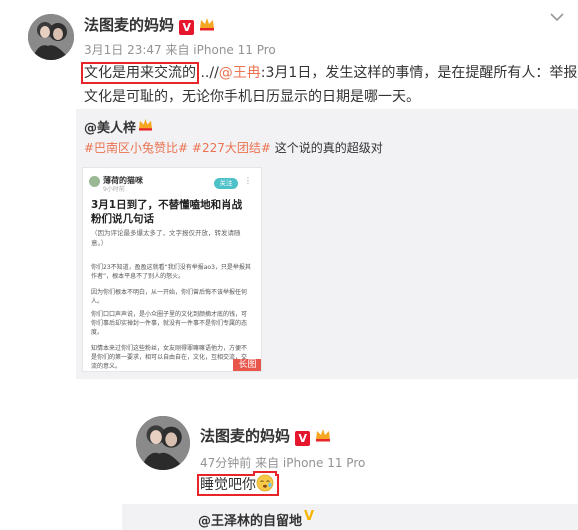 This screenshot has width=578, height=530. What do you see at coordinates (350, 517) in the screenshot?
I see `post2-repost-box: @王泽林的自留地 V` at bounding box center [350, 517].